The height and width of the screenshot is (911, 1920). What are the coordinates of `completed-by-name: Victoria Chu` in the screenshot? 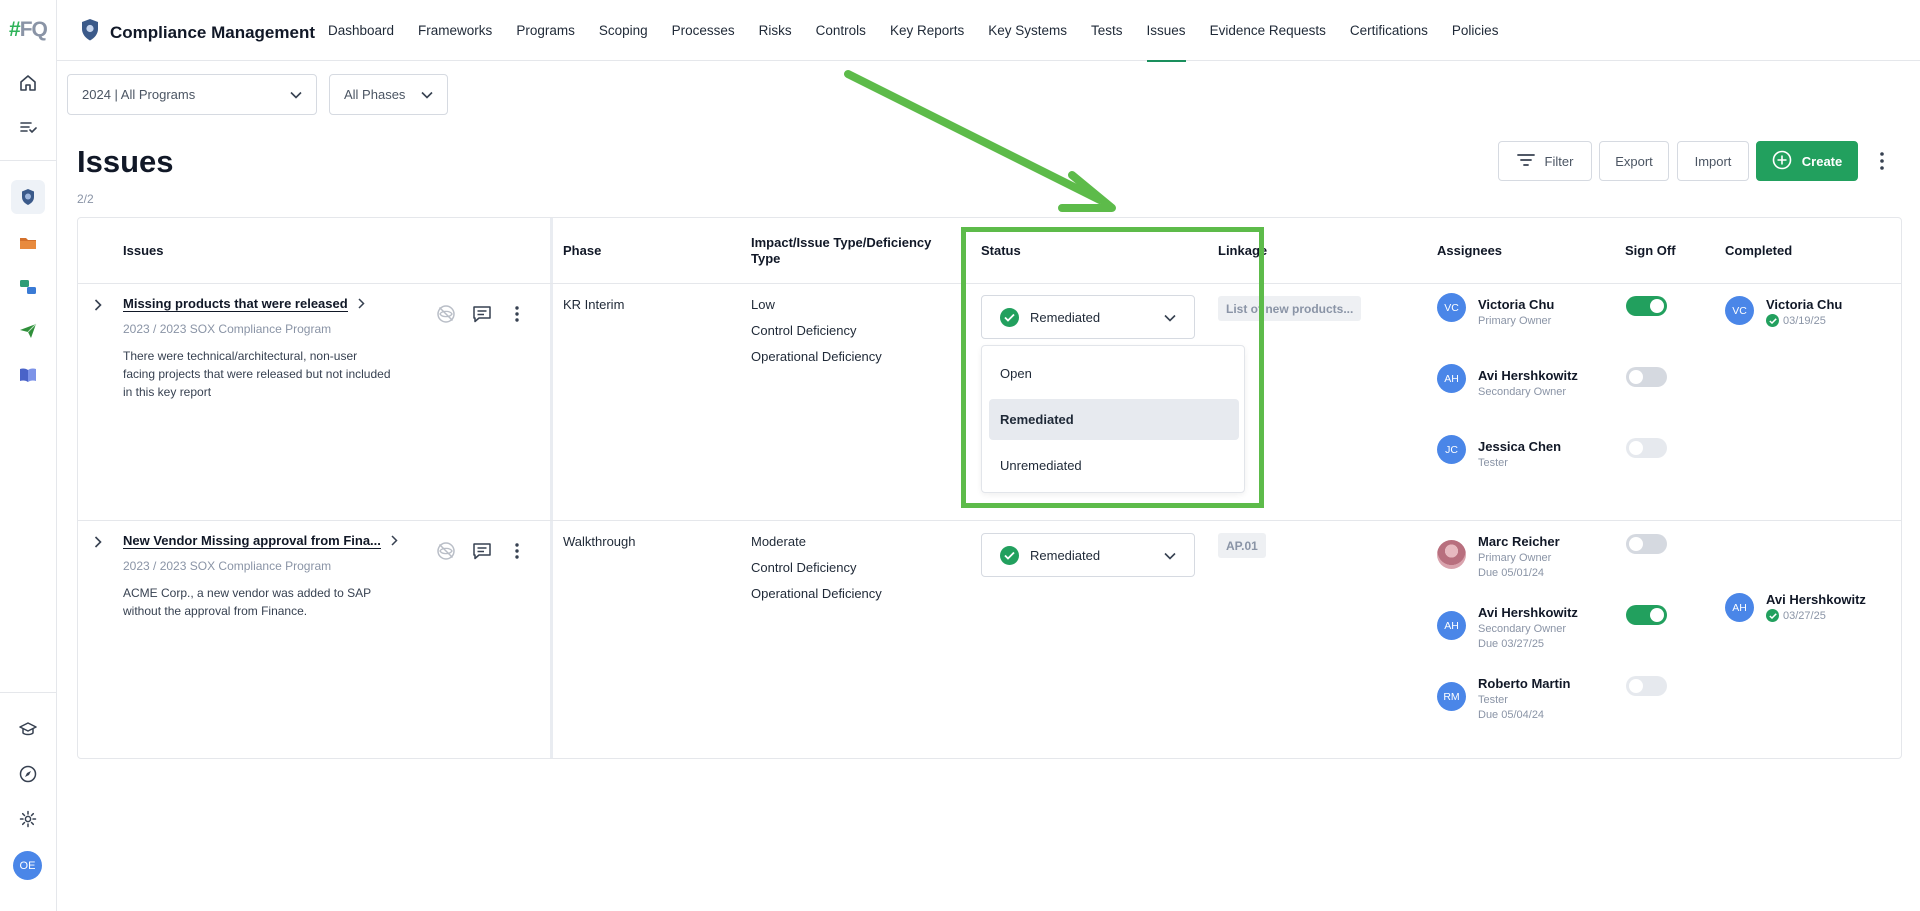 It's located at (1804, 304).